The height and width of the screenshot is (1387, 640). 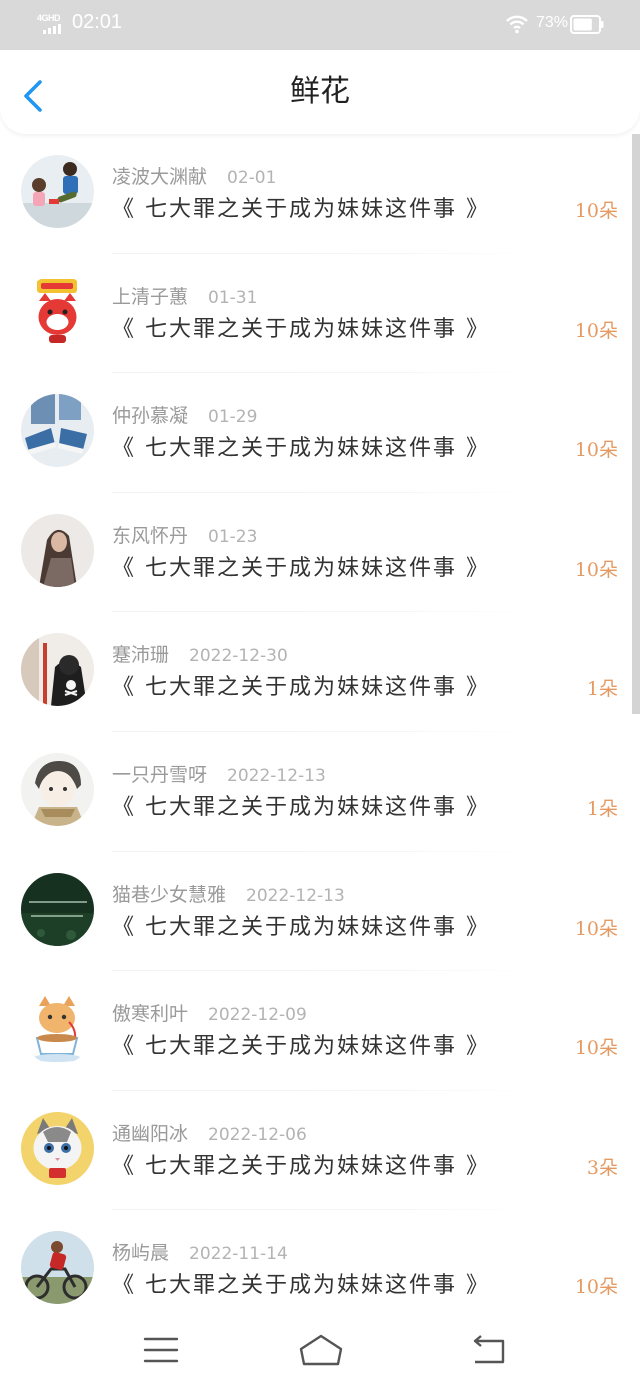 I want to click on list-item: 凌波大渊献 02-01 《 七大罪之关于成为妹妹这件事 》 10朵, so click(x=320, y=194).